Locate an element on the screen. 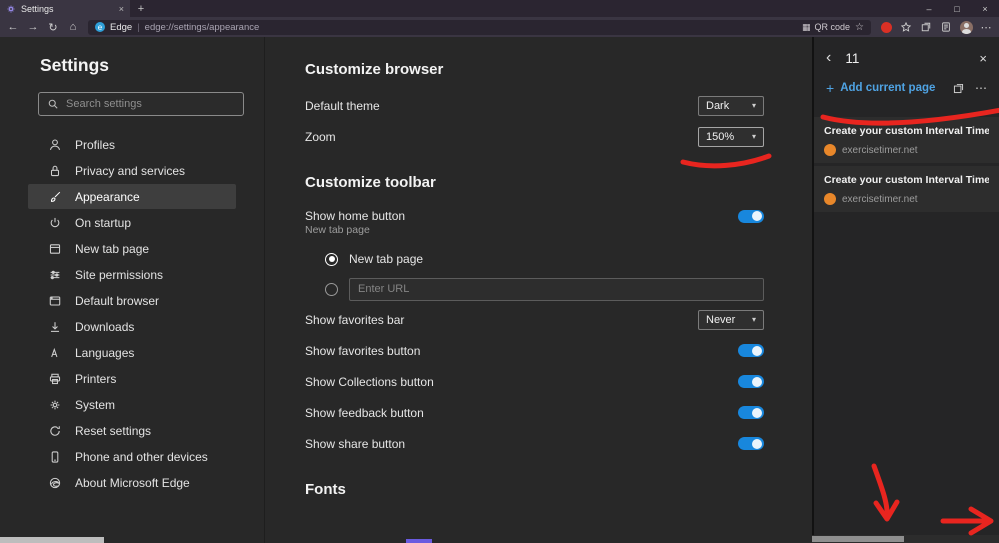 Image resolution: width=999 pixels, height=543 pixels. sidebar-item-about-edge: About Microsoft Edge is located at coordinates (132, 482).